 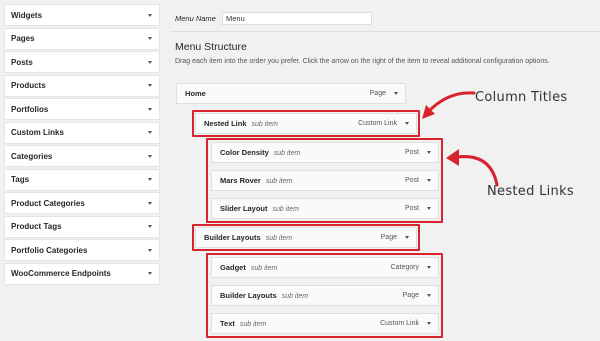 I want to click on sidebar-item-tags: Tags, so click(x=82, y=179).